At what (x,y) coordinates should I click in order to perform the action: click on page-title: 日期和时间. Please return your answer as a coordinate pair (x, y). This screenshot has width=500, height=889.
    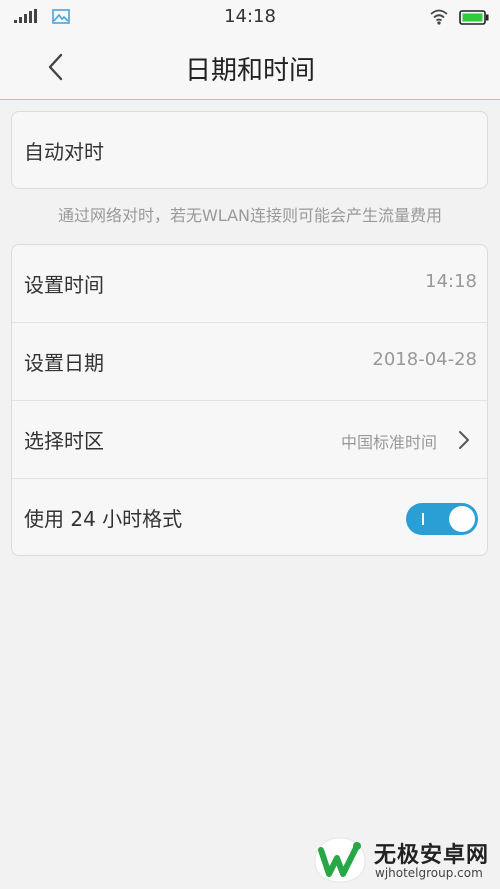
    Looking at the image, I should click on (249, 71).